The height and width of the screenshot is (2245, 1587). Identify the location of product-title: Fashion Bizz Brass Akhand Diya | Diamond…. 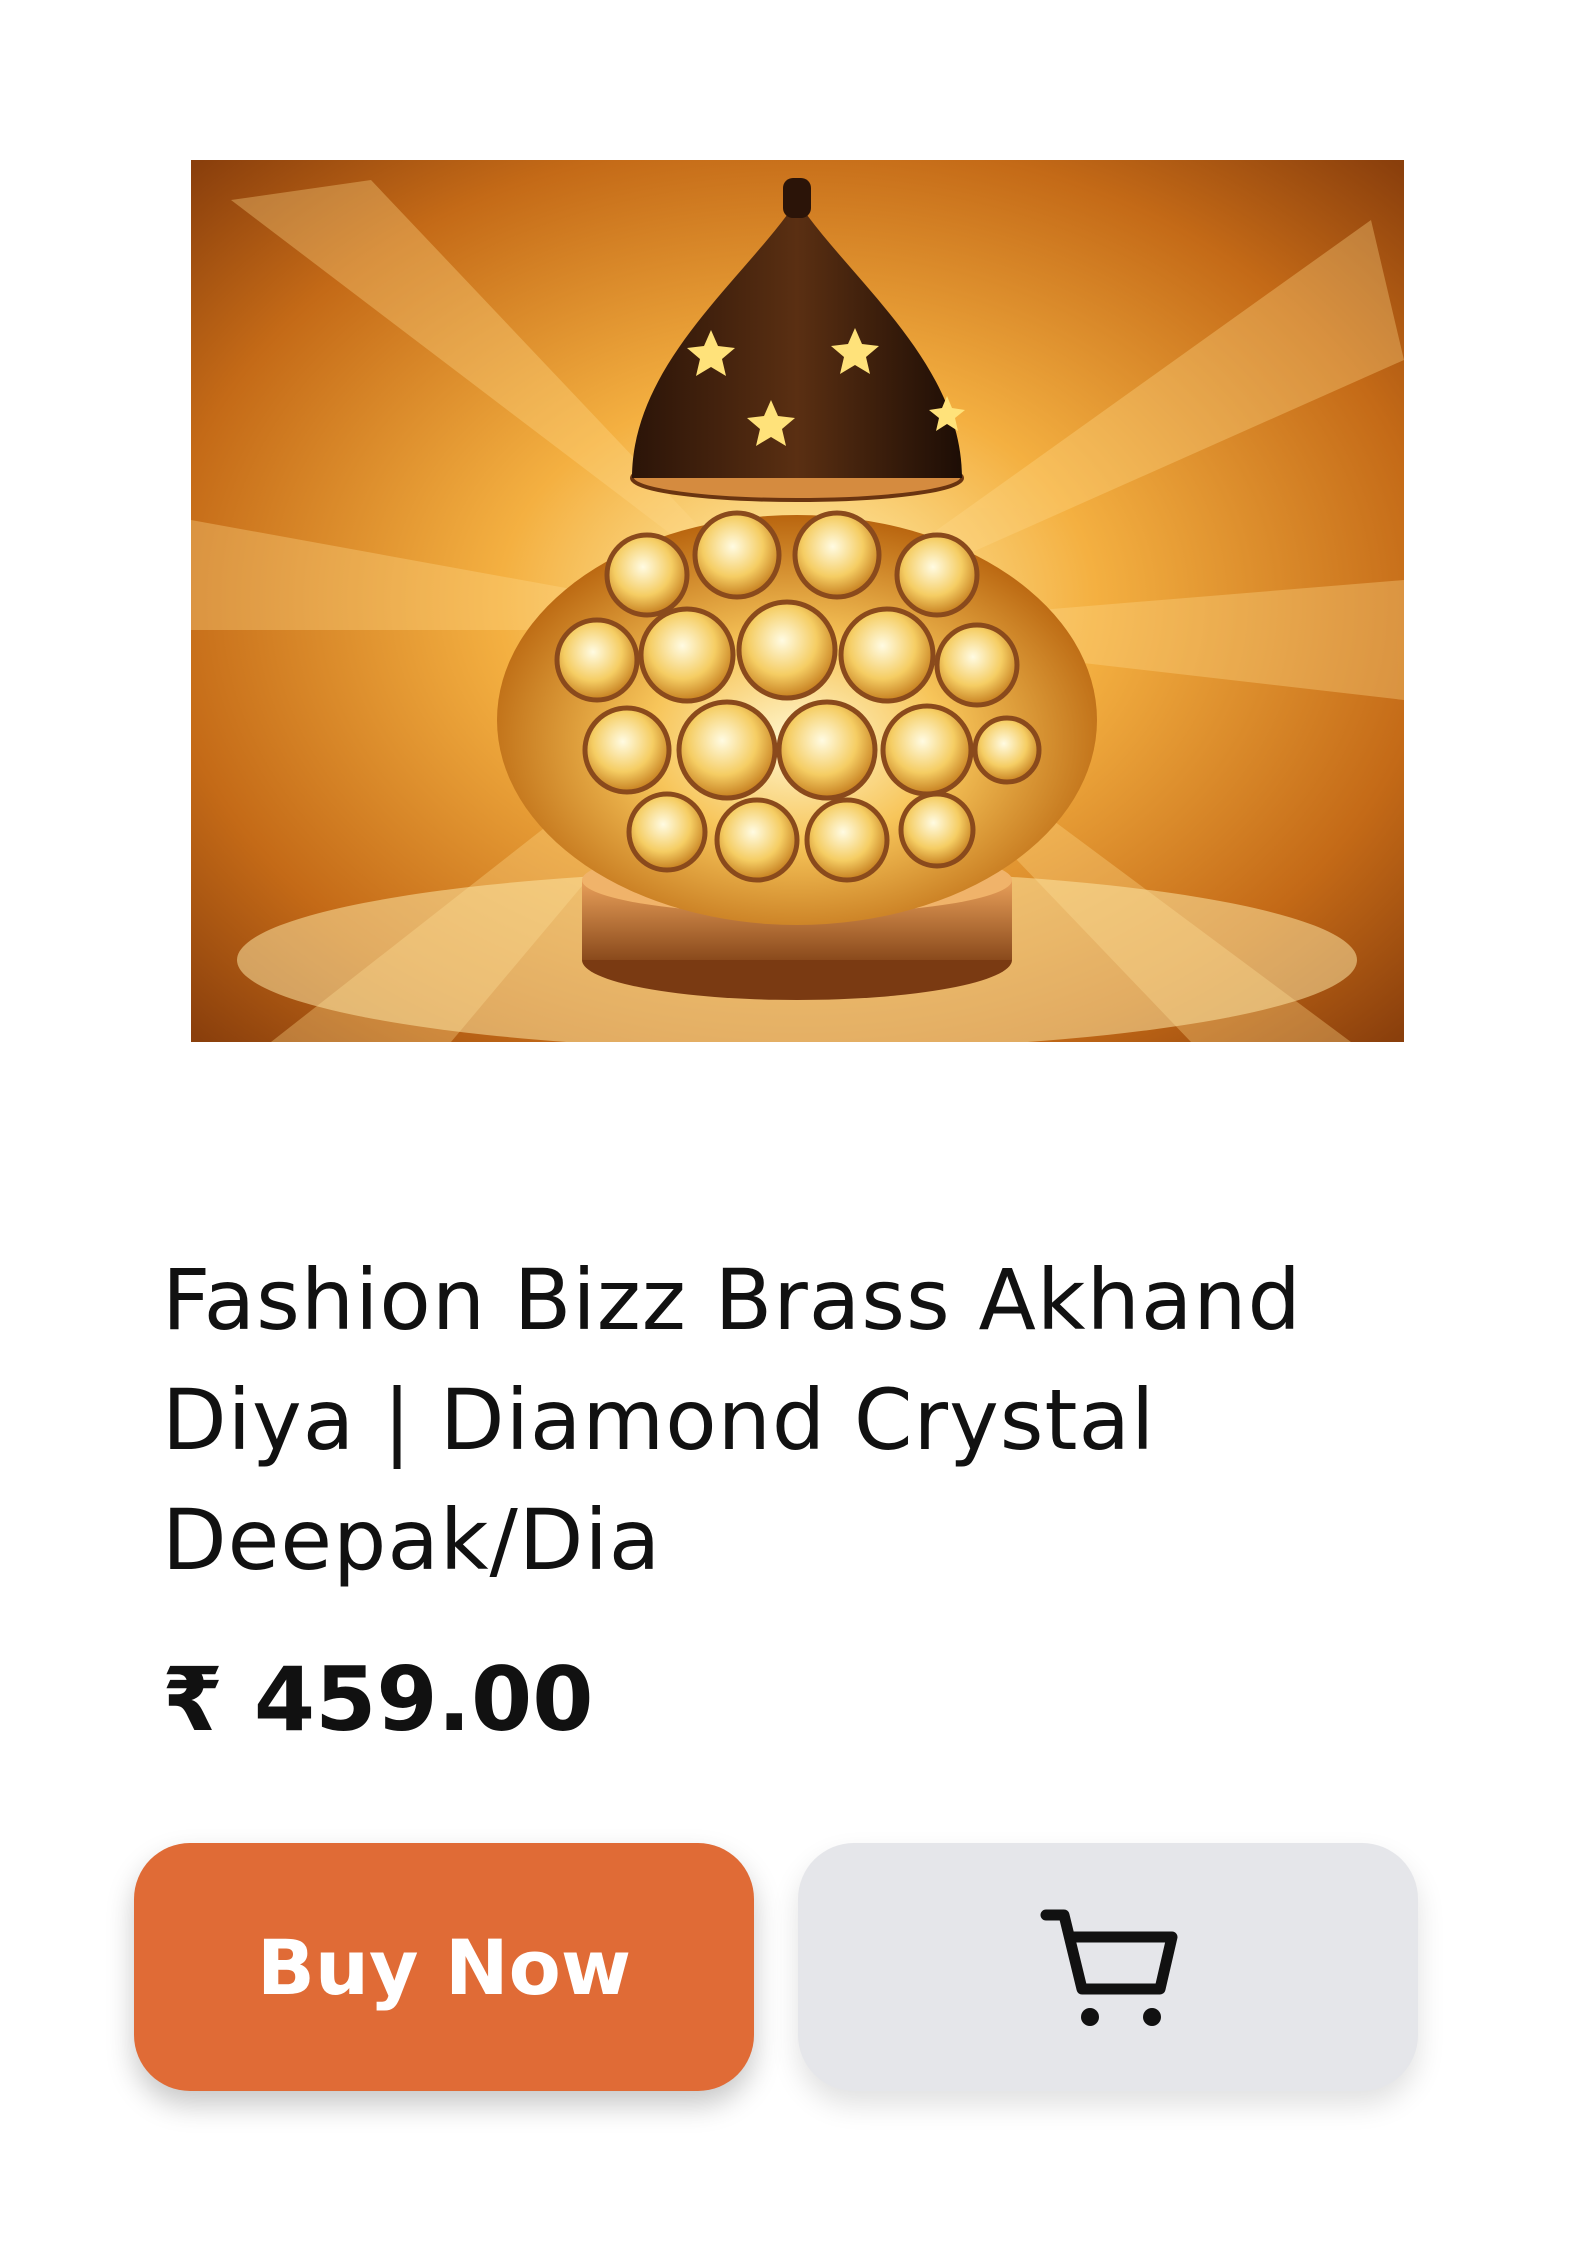
(732, 1420).